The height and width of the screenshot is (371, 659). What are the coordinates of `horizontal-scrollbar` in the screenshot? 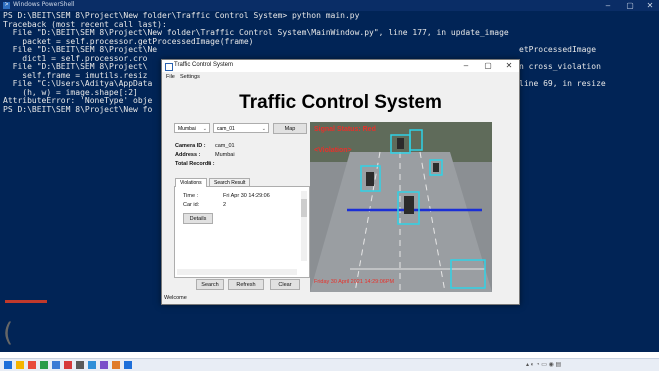 It's located at (237, 272).